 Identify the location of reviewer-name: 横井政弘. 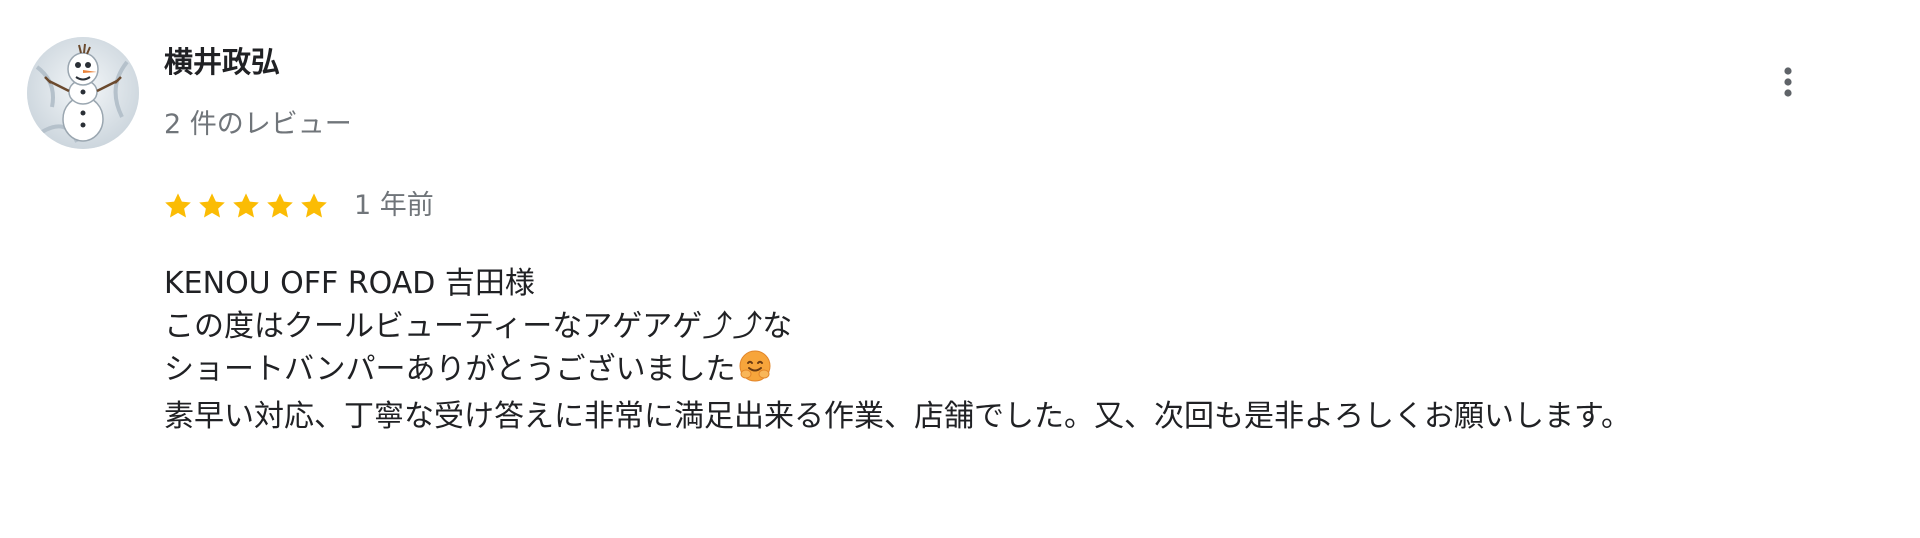
(222, 62).